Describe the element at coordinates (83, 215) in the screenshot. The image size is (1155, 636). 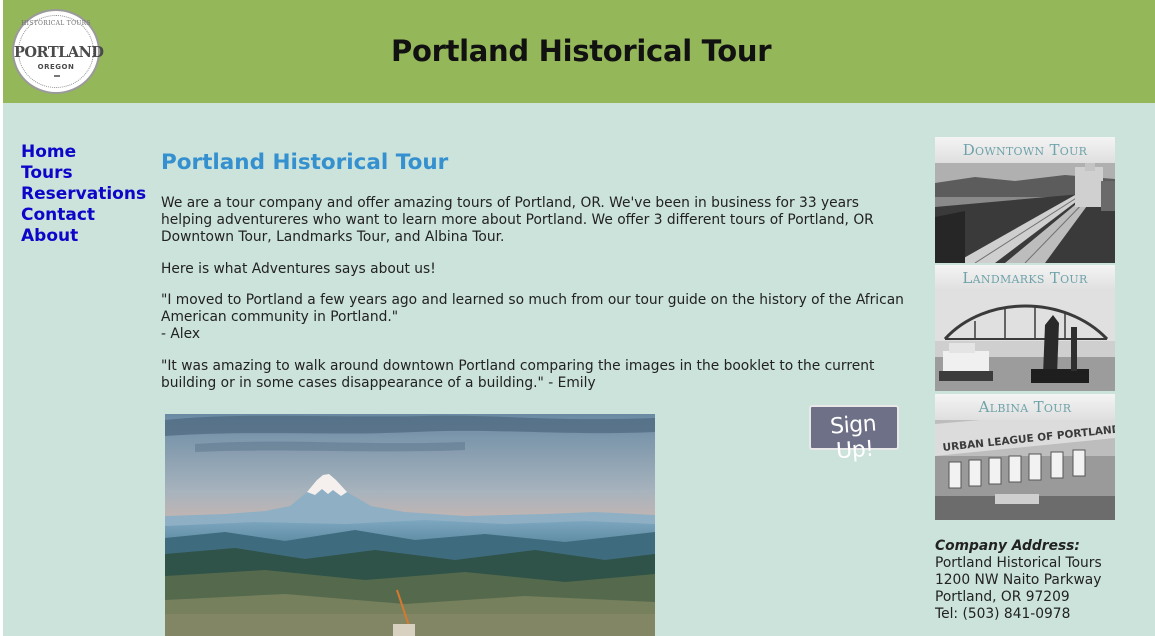
I see `nav-contact: Contact` at that location.